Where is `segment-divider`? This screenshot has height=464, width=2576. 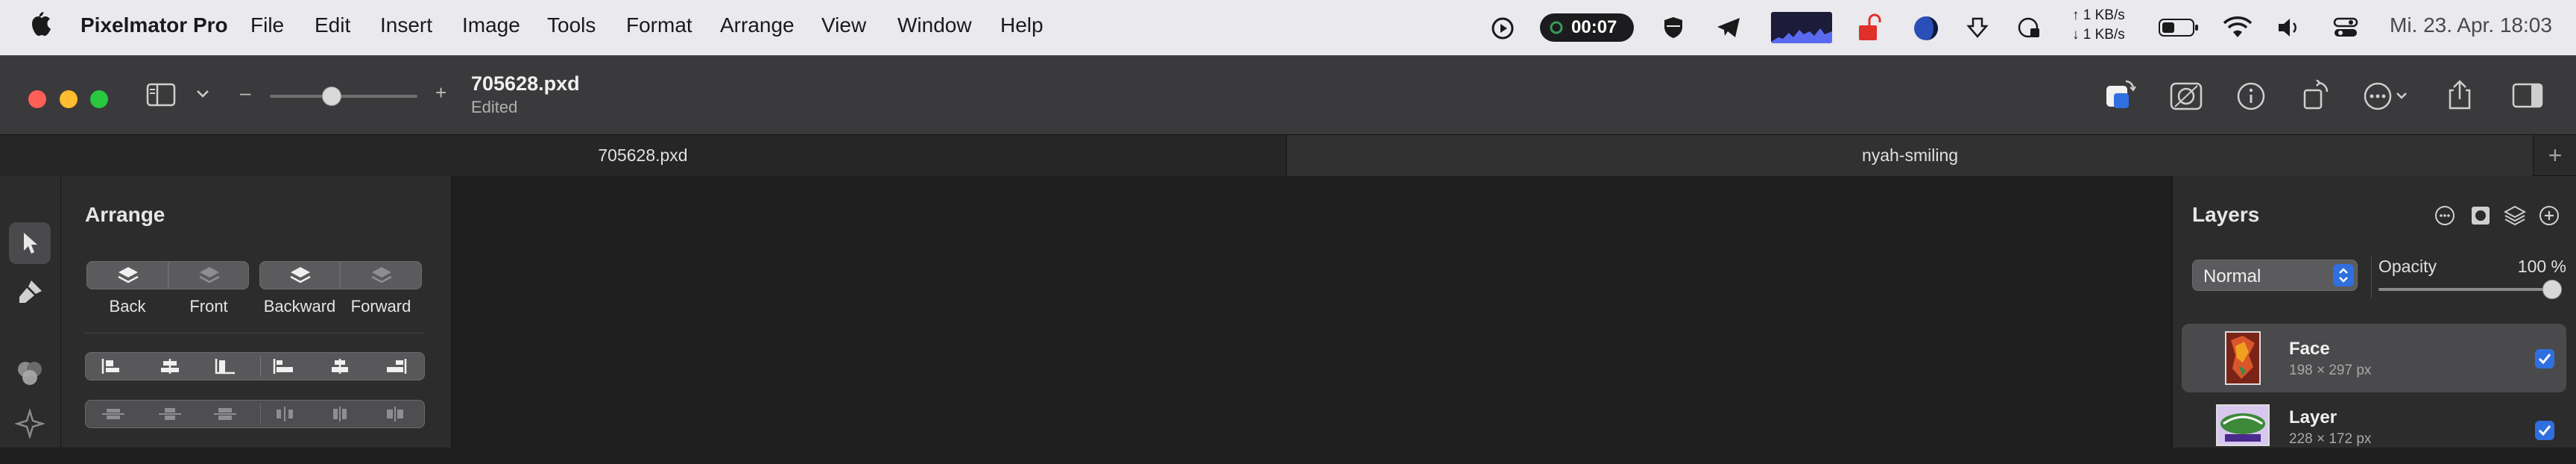
segment-divider is located at coordinates (260, 366).